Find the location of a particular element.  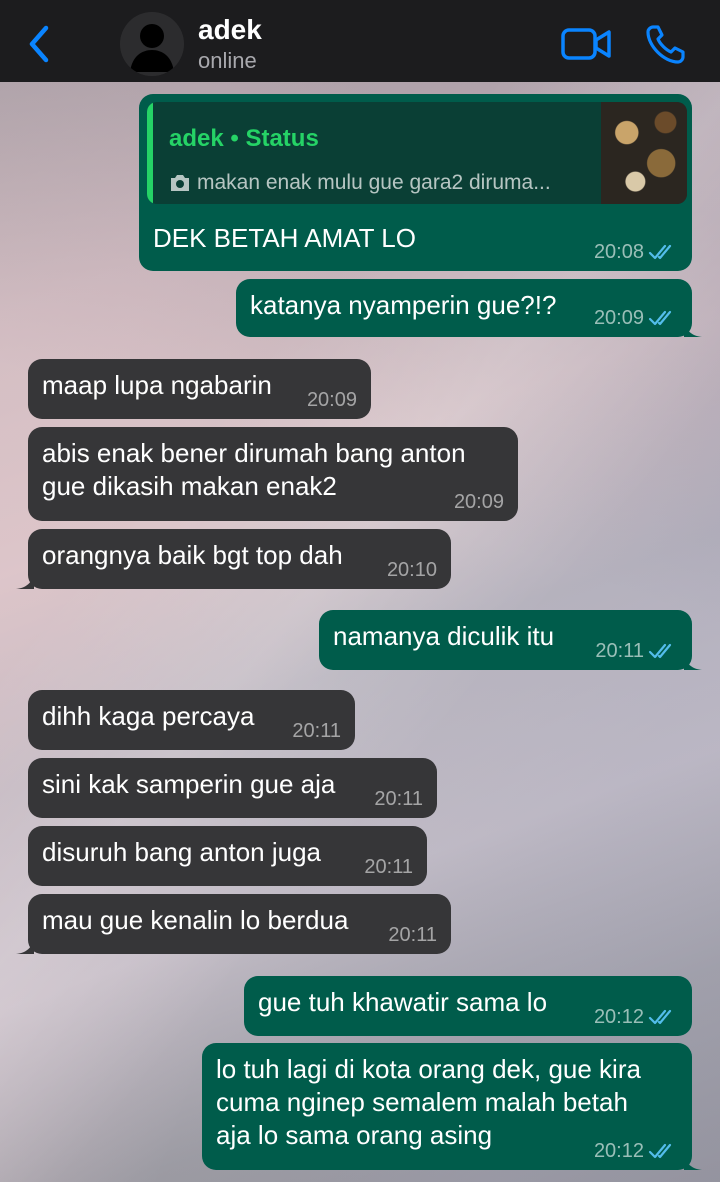

message-bubble-incoming: dihh kaga percaya 20:11 is located at coordinates (191, 720).